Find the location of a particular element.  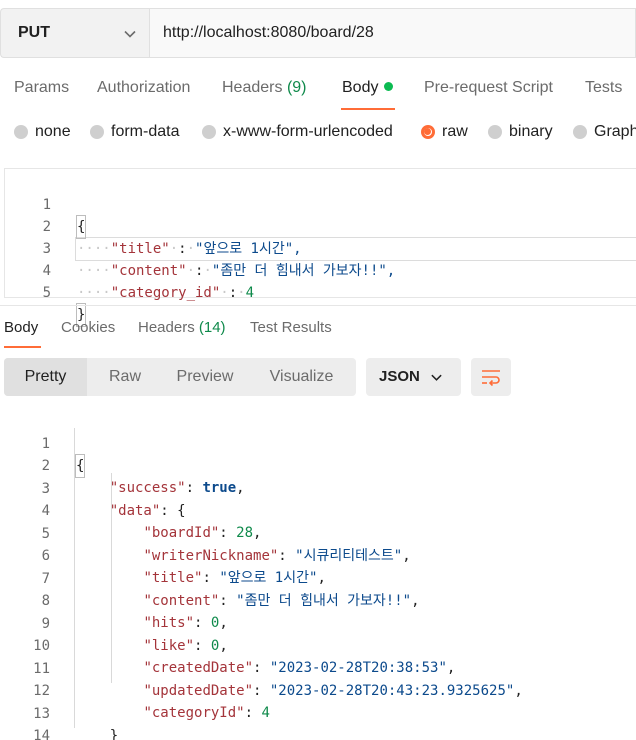

line-number: 5 is located at coordinates (46, 293).